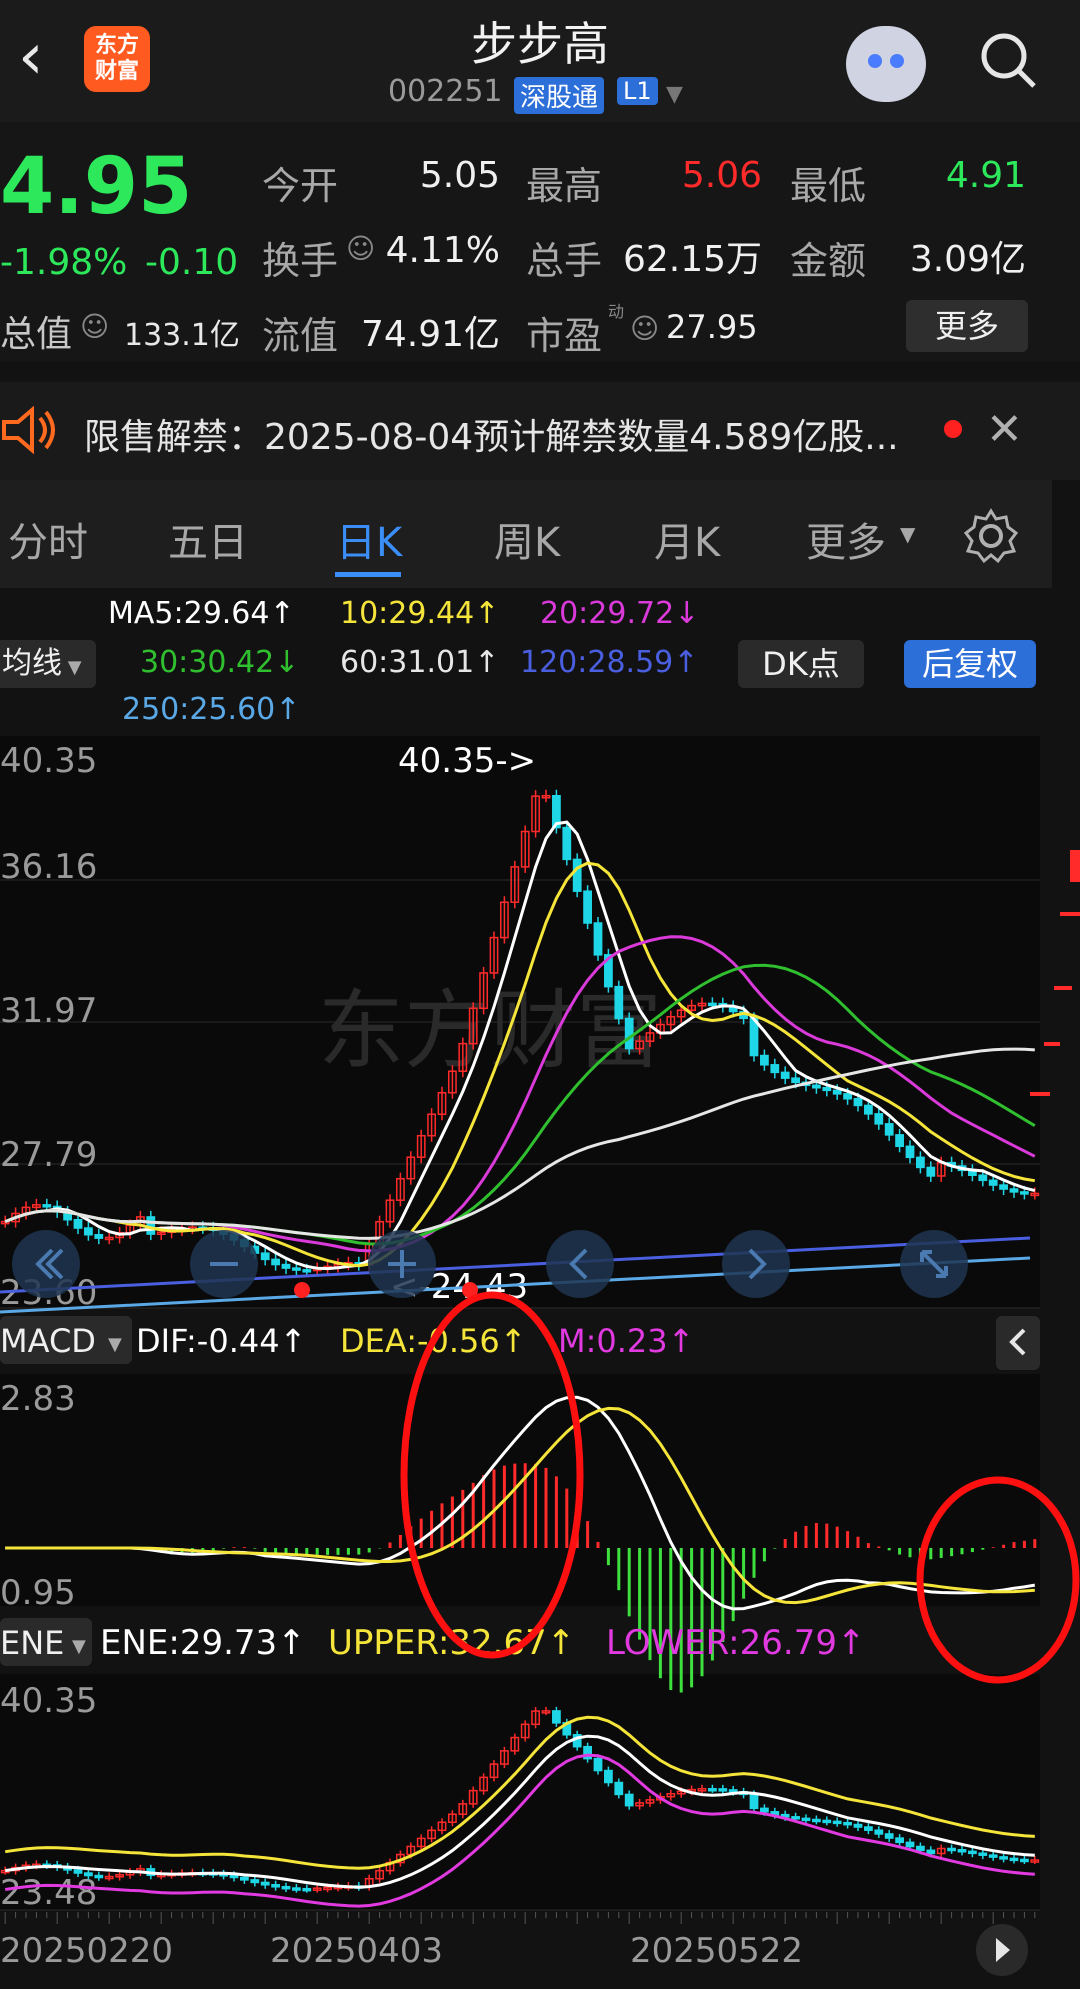 The height and width of the screenshot is (1989, 1080). I want to click on high-marker: 40.35->, so click(467, 761).